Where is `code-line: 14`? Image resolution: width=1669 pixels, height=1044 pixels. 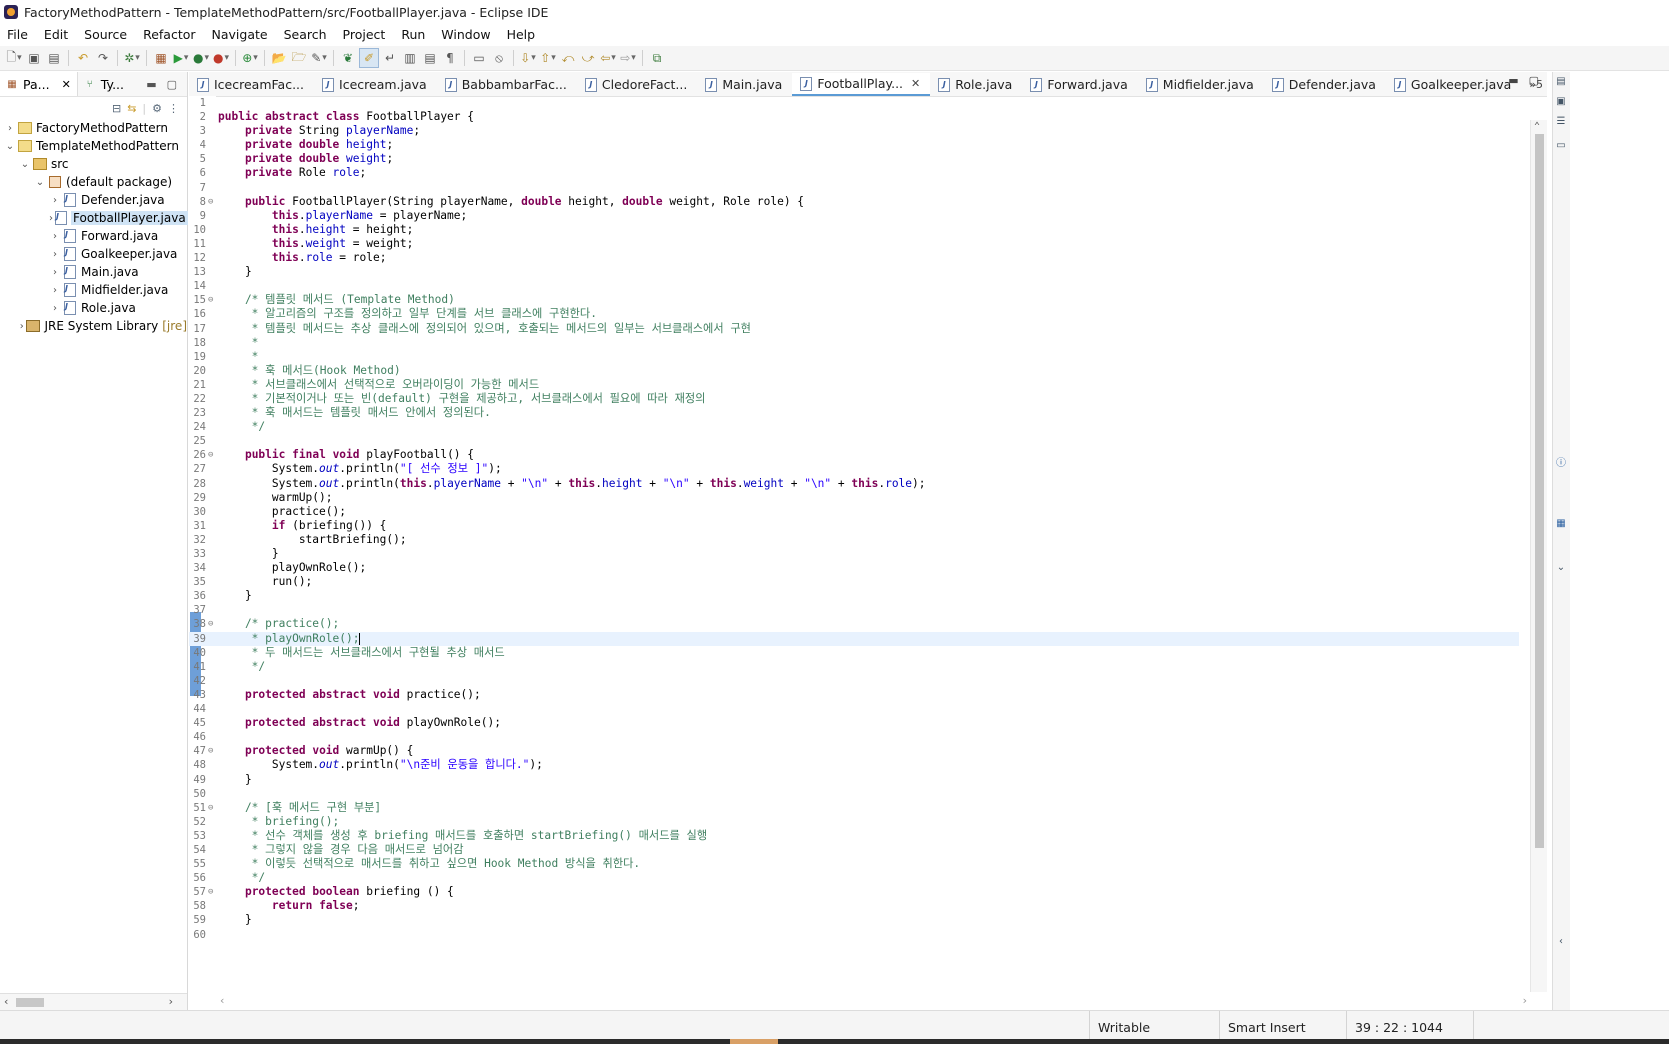 code-line: 14 is located at coordinates (854, 286).